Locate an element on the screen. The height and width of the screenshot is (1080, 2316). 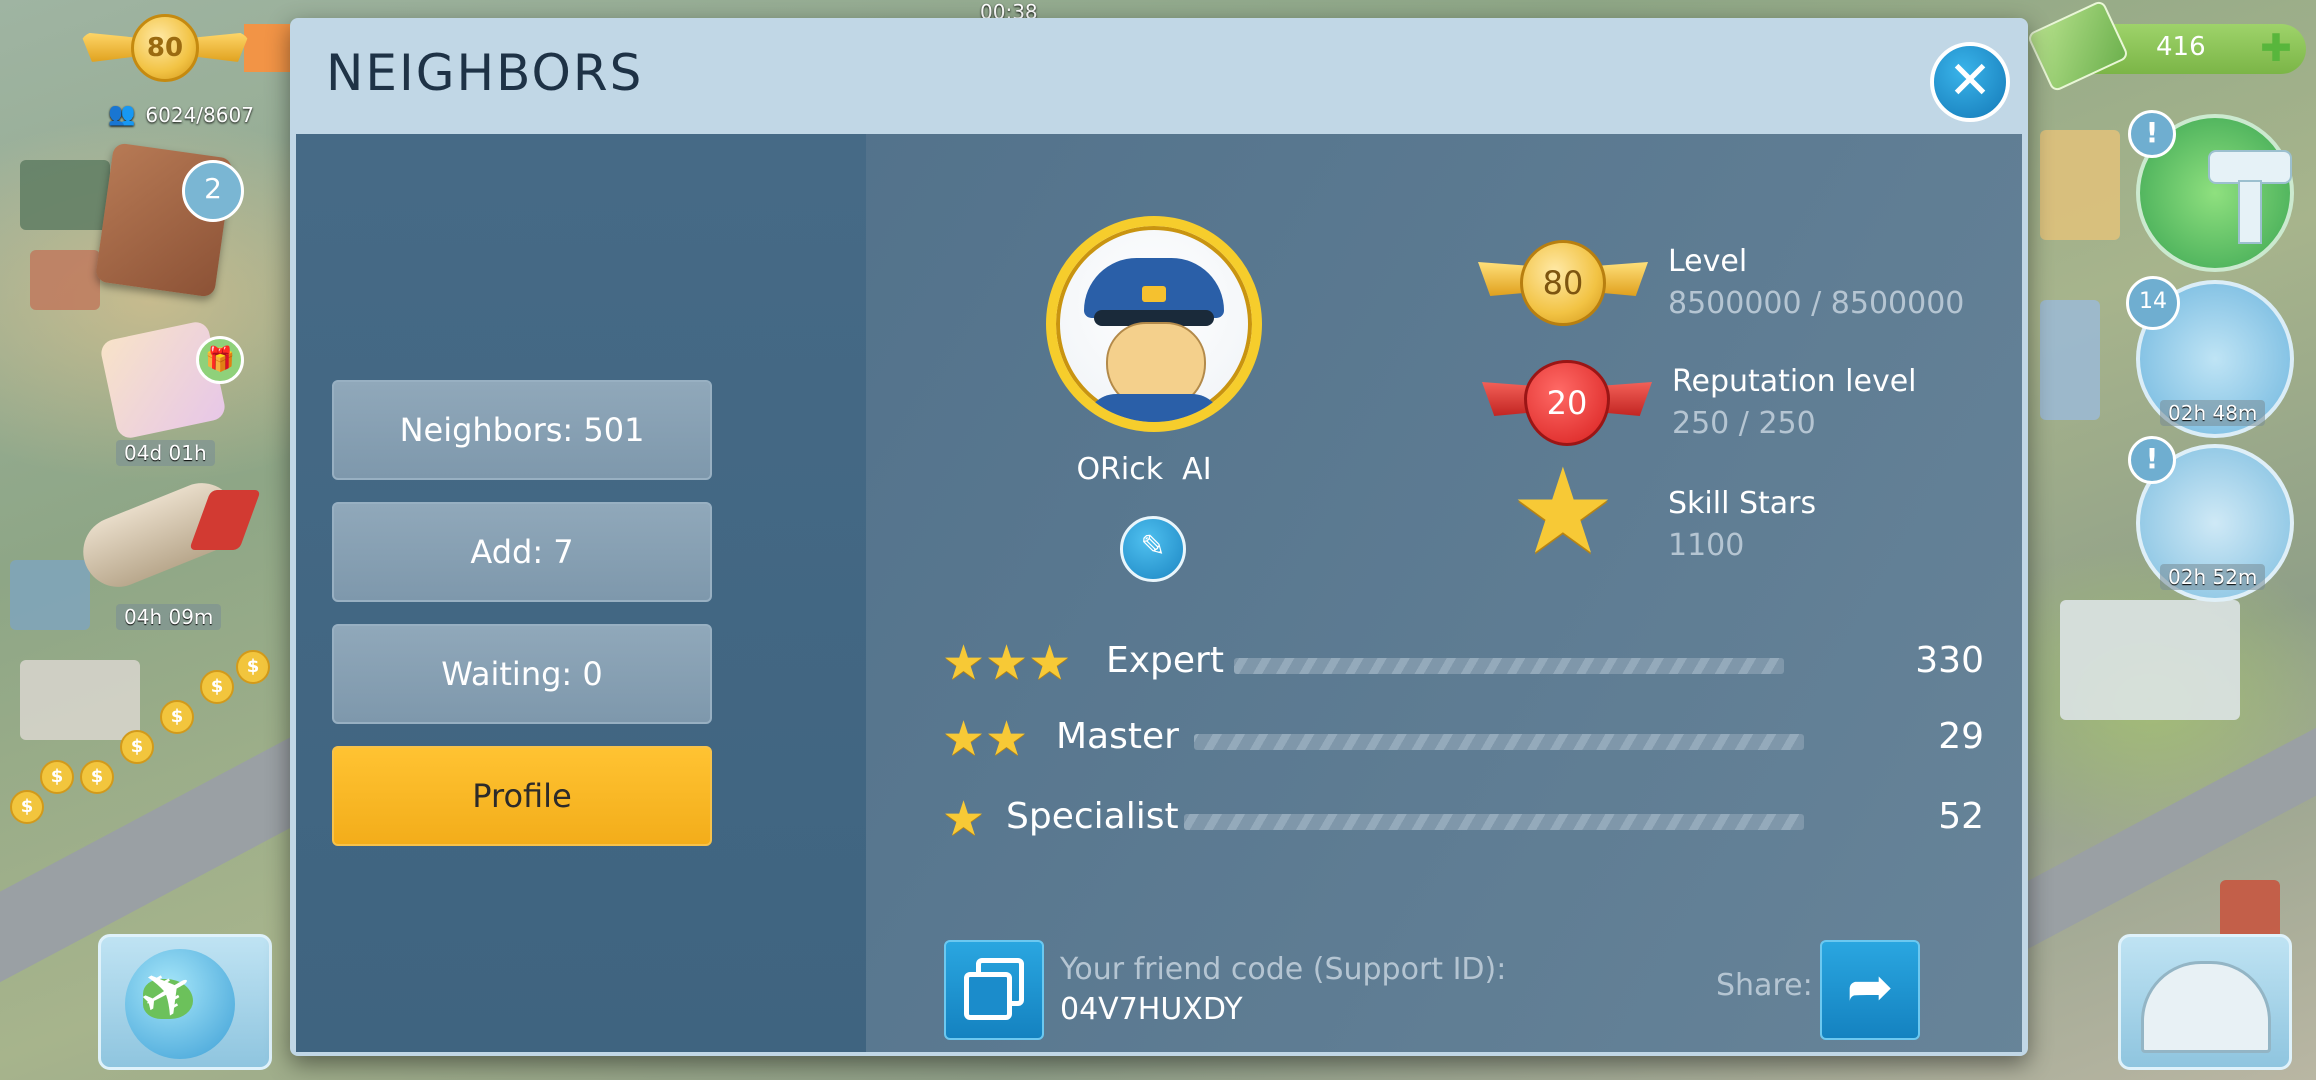
skill-stars-label: Skill Stars is located at coordinates (1742, 503).